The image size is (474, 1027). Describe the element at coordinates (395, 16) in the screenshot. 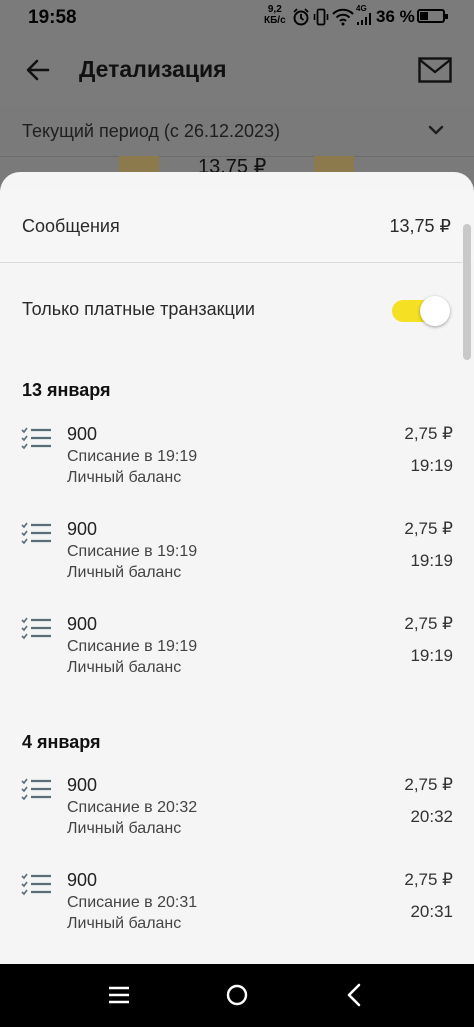

I see `battery-percent: 36 %` at that location.